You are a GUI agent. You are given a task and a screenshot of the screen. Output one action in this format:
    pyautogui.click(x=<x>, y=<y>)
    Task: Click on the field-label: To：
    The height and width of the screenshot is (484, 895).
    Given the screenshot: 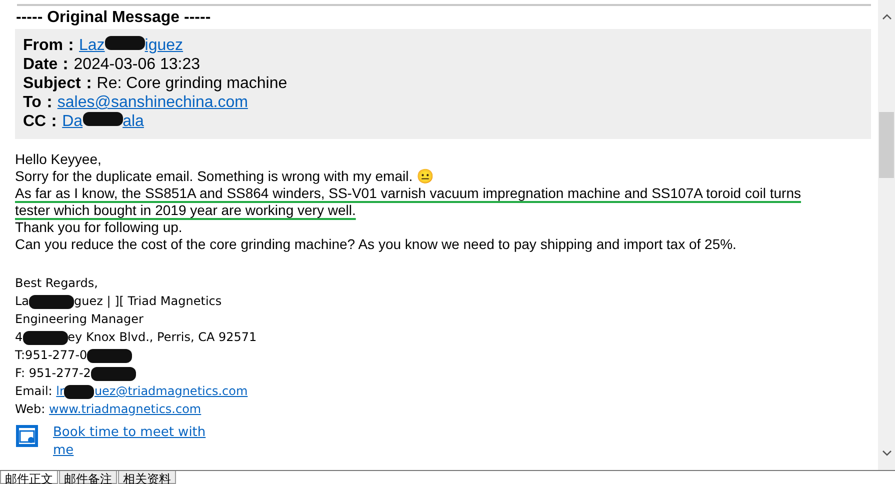 What is the action you would take?
    pyautogui.click(x=40, y=102)
    